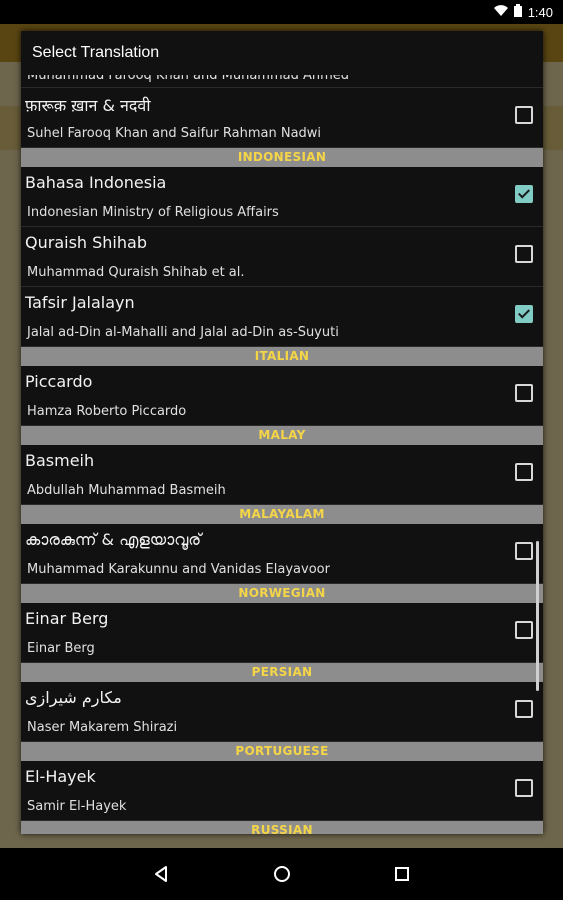  What do you see at coordinates (282, 157) in the screenshot?
I see `section-header: INDONESIAN` at bounding box center [282, 157].